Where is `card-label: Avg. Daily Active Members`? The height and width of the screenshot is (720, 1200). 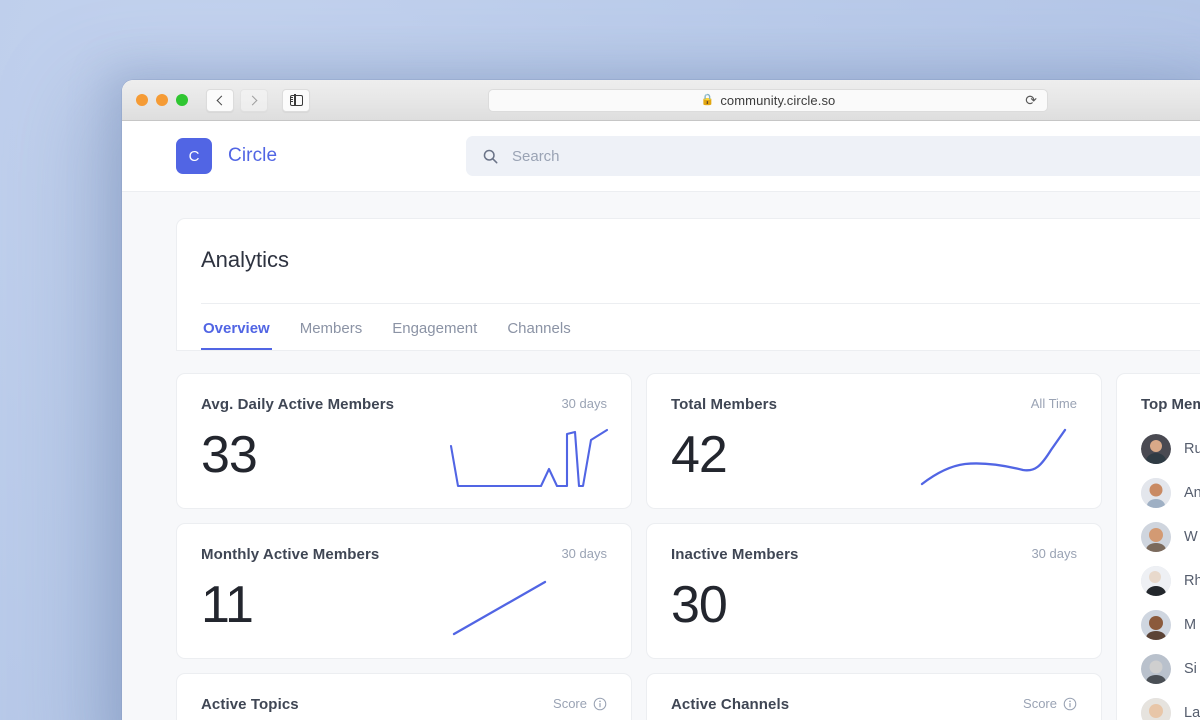 card-label: Avg. Daily Active Members is located at coordinates (298, 404).